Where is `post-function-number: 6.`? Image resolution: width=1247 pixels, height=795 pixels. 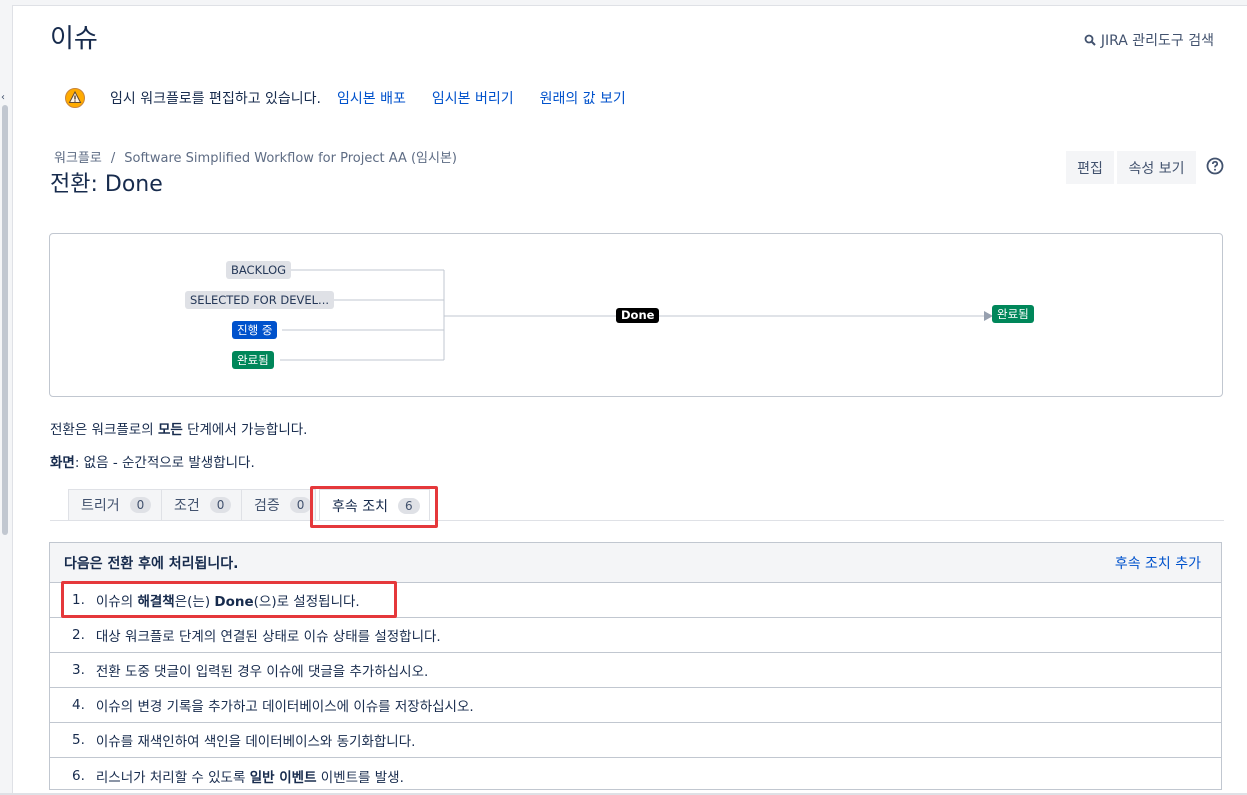 post-function-number: 6. is located at coordinates (78, 775).